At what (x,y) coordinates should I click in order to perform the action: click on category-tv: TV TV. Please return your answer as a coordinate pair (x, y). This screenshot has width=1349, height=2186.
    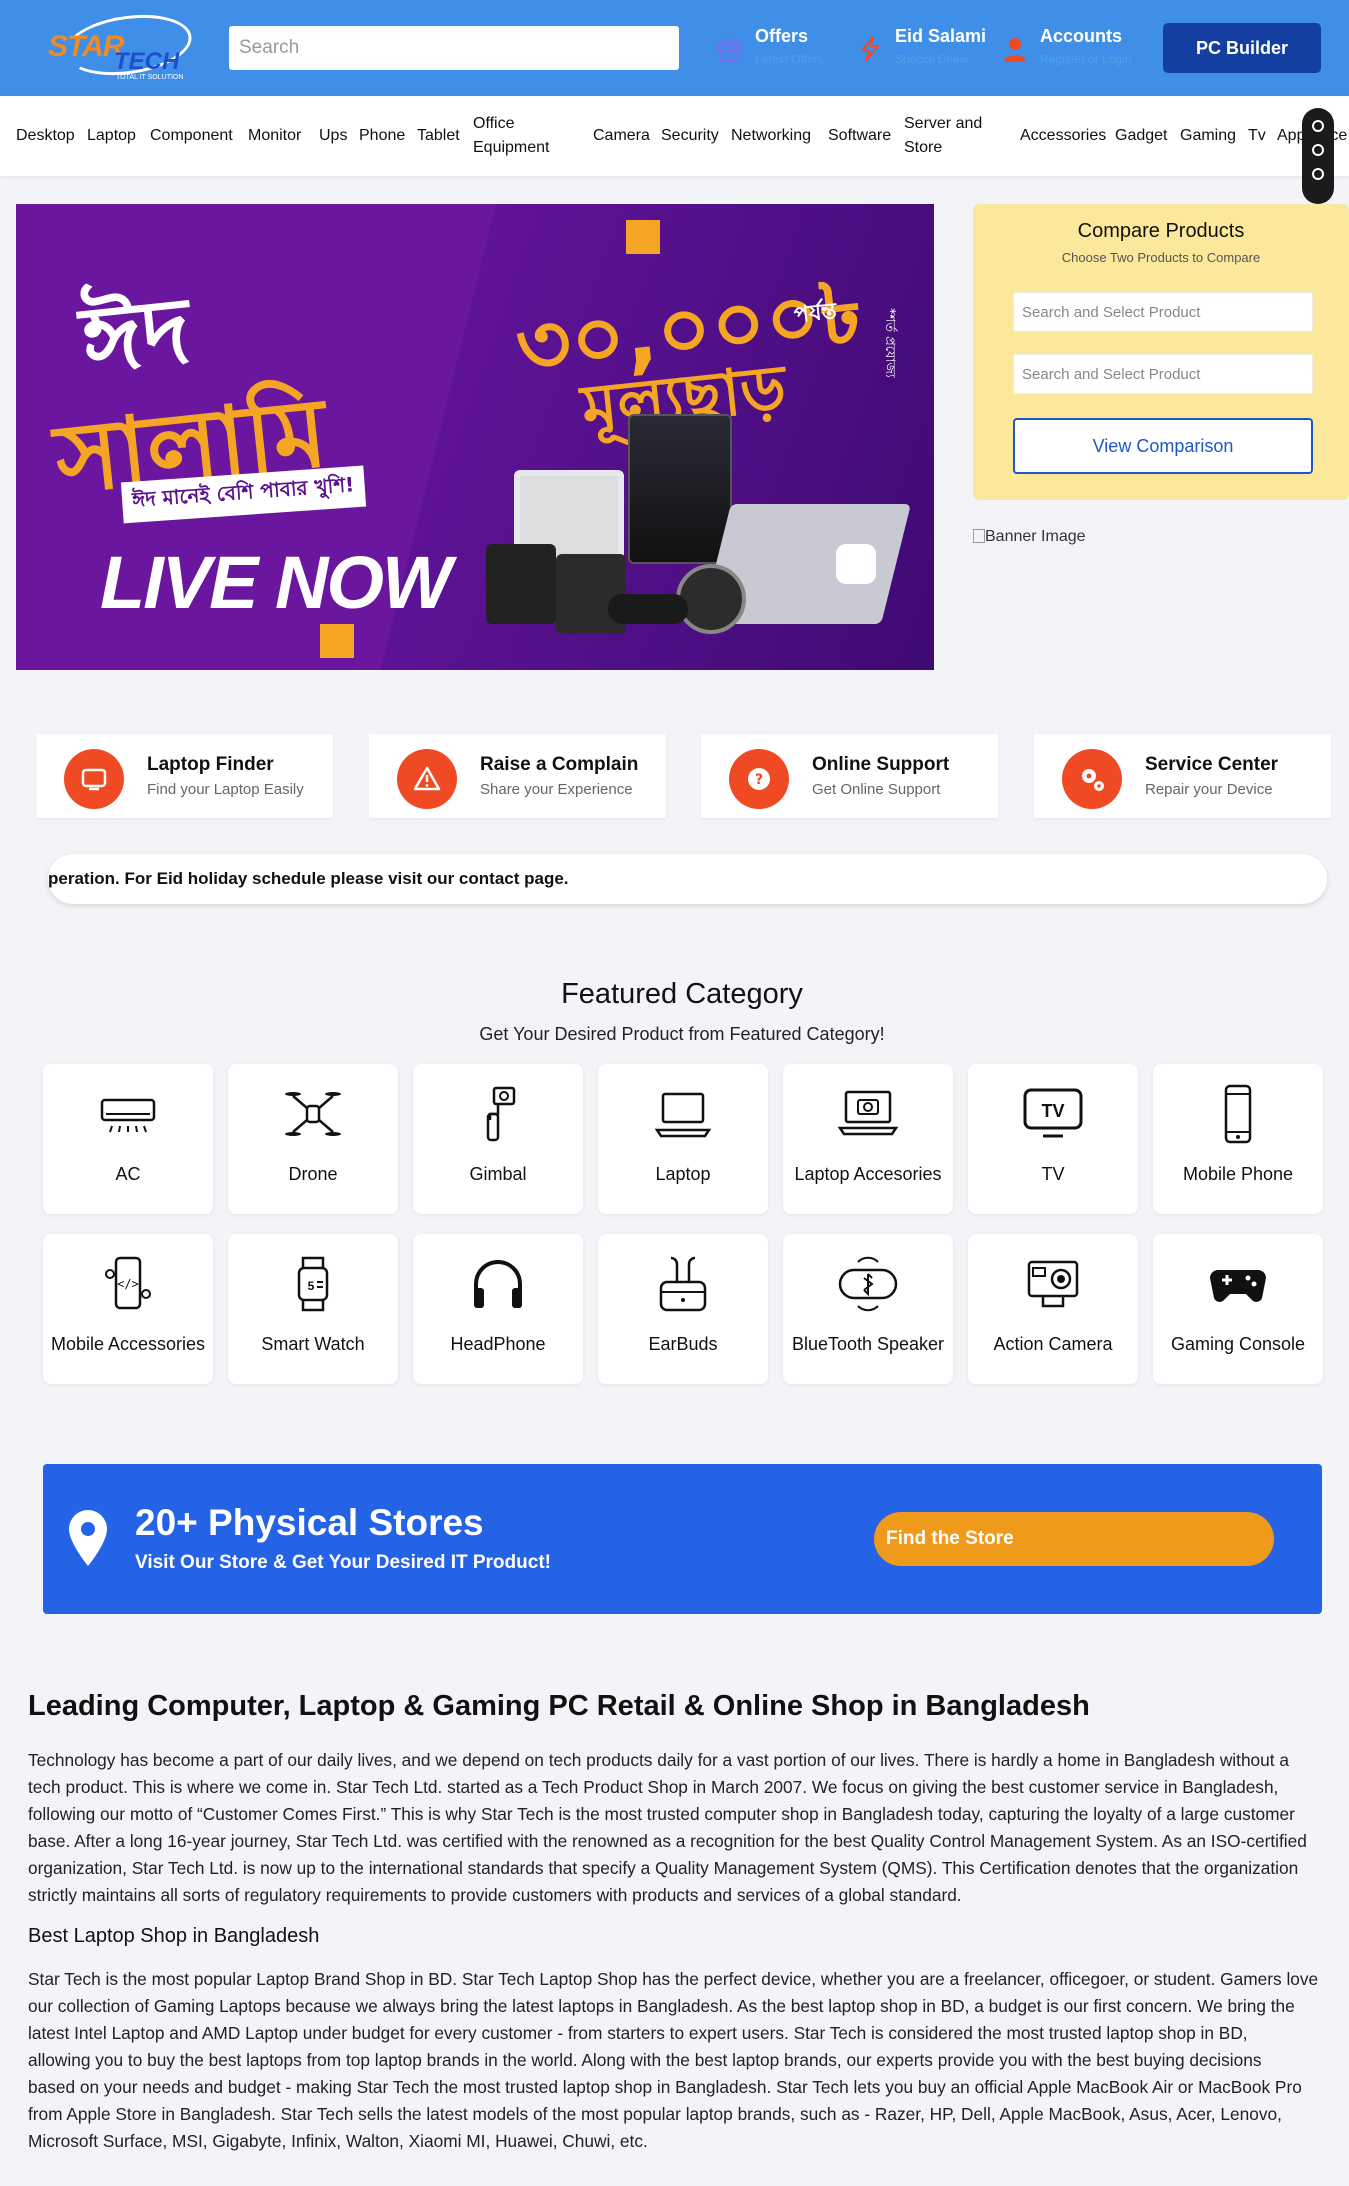
    Looking at the image, I should click on (1053, 1139).